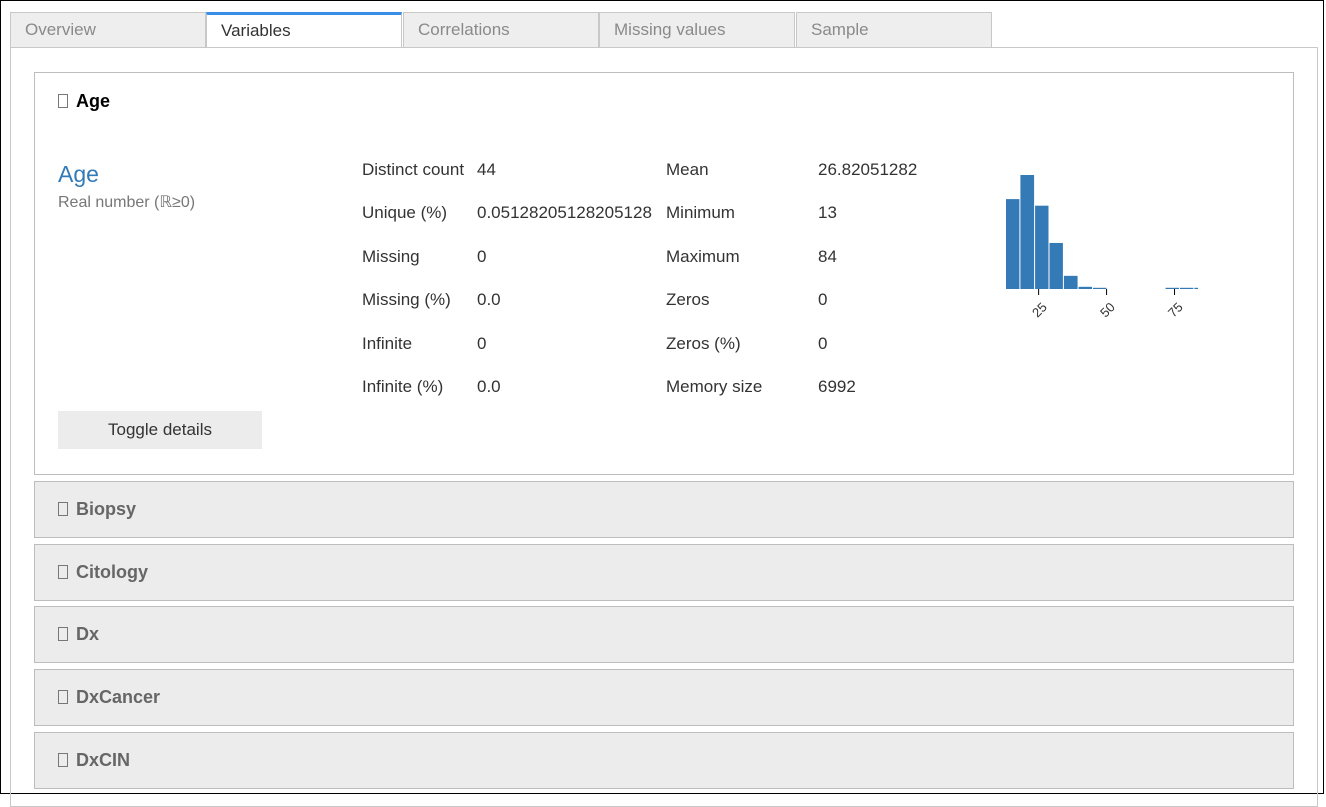  What do you see at coordinates (482, 256) in the screenshot?
I see `stat-value-missing: 0` at bounding box center [482, 256].